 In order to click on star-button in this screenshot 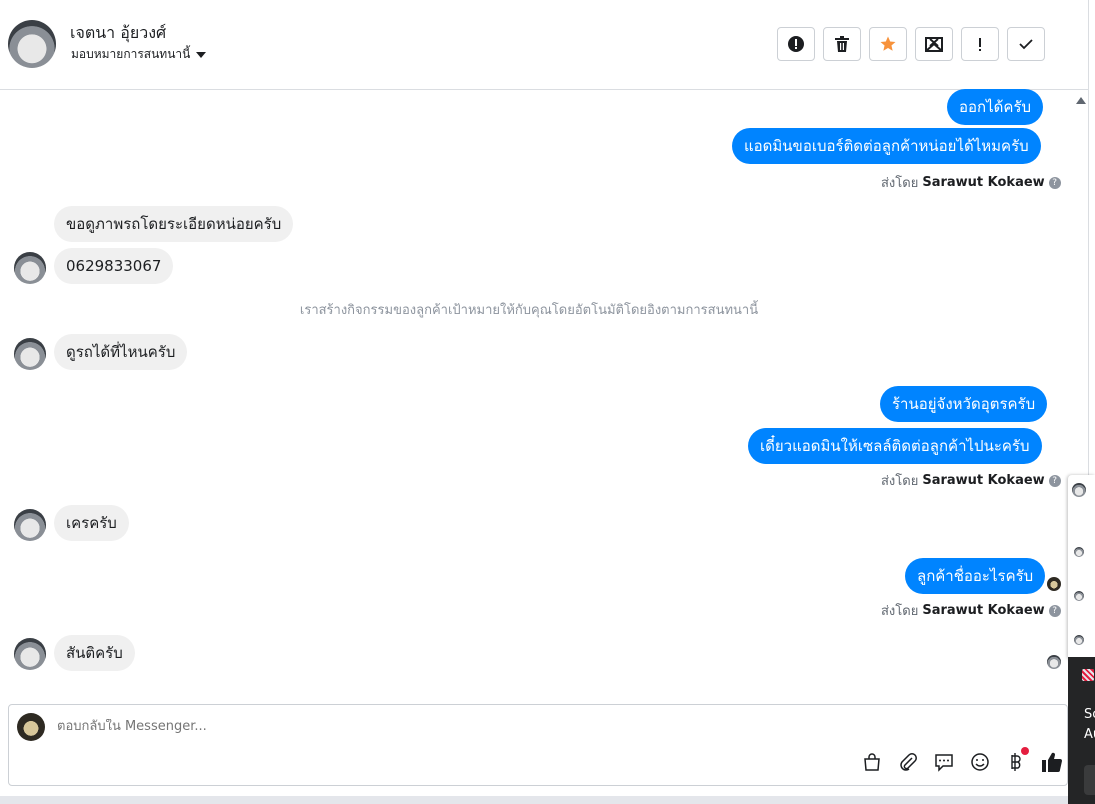, I will do `click(888, 44)`.